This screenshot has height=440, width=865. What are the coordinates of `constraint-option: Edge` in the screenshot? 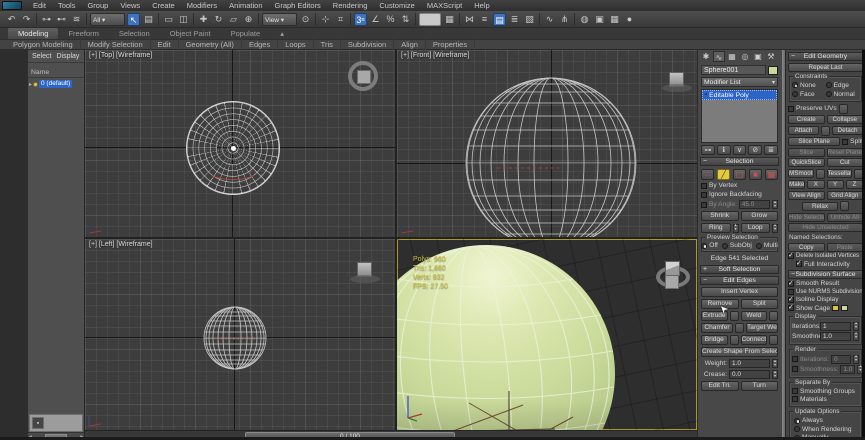 It's located at (842, 85).